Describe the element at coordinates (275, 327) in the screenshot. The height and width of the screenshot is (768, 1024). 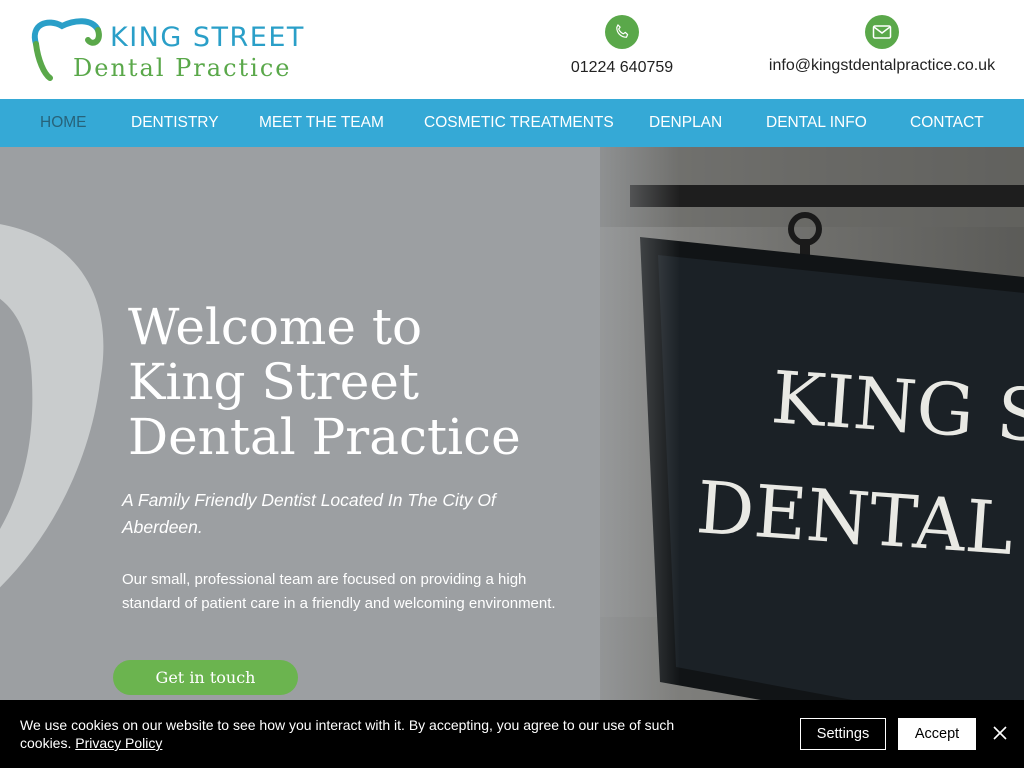
I see `hero-title-line1: Welcome to` at that location.